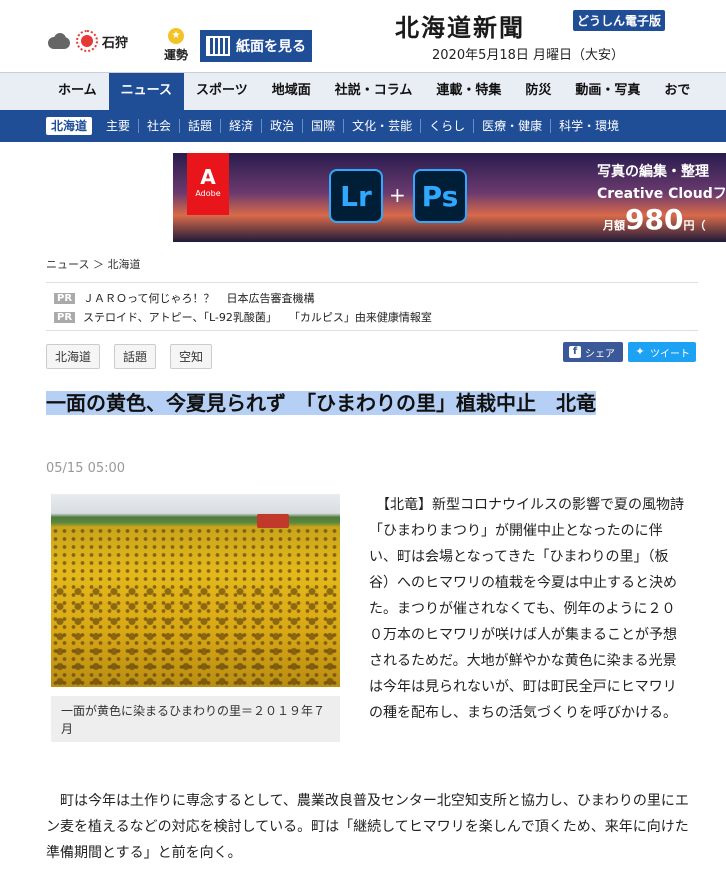 This screenshot has height=879, width=726. I want to click on sub-nav: 北海道 主要 社会 話題 経済 政治 国際 文化・芸能 くらし 医療・健康 科学・環境, so click(363, 126).